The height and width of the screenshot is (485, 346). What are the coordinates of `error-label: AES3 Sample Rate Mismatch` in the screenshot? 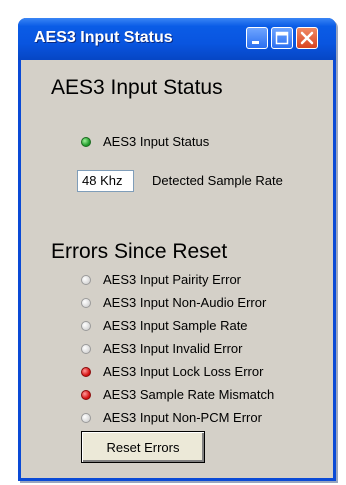 It's located at (189, 394).